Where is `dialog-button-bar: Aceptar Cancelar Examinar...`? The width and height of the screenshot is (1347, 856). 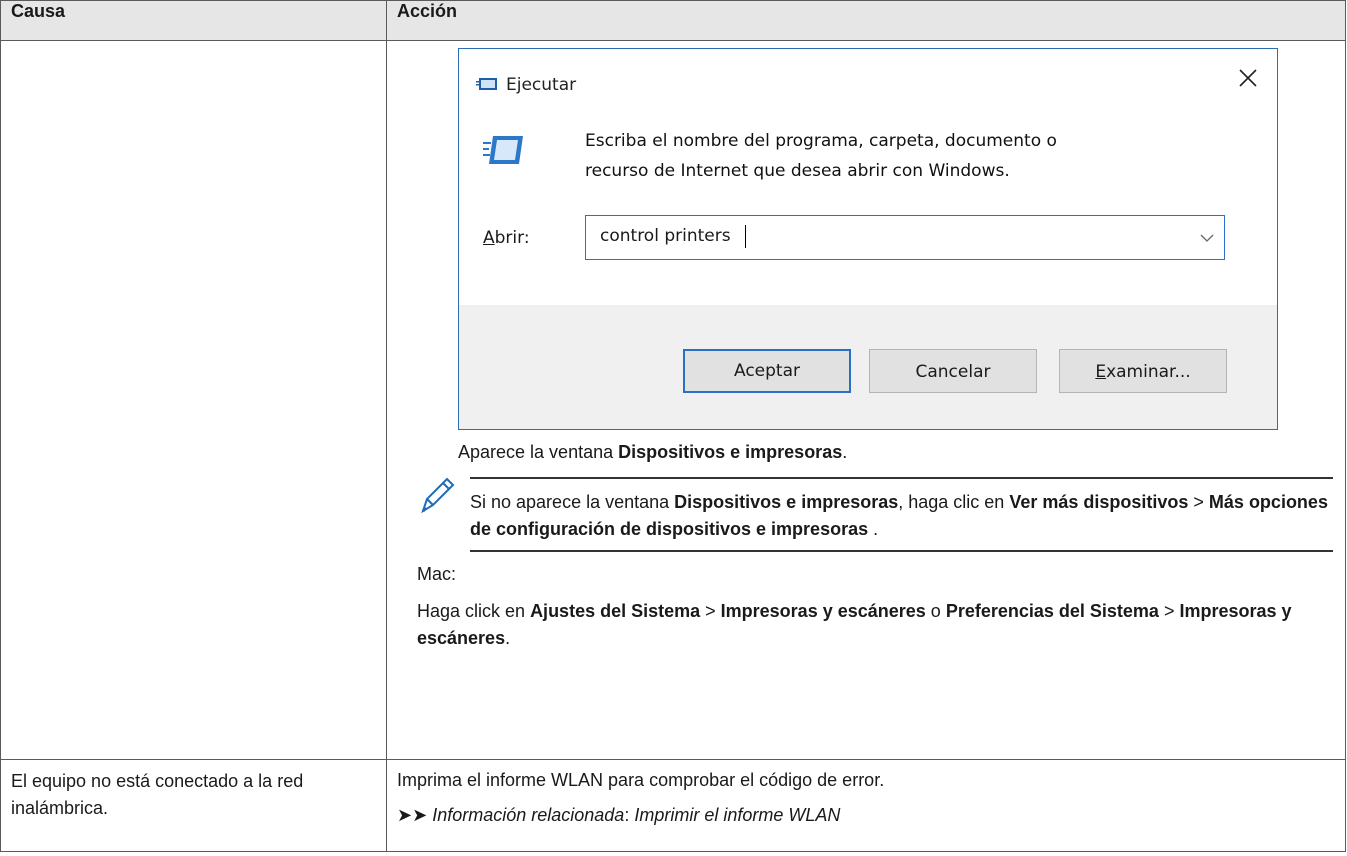
dialog-button-bar: Aceptar Cancelar Examinar... is located at coordinates (868, 367).